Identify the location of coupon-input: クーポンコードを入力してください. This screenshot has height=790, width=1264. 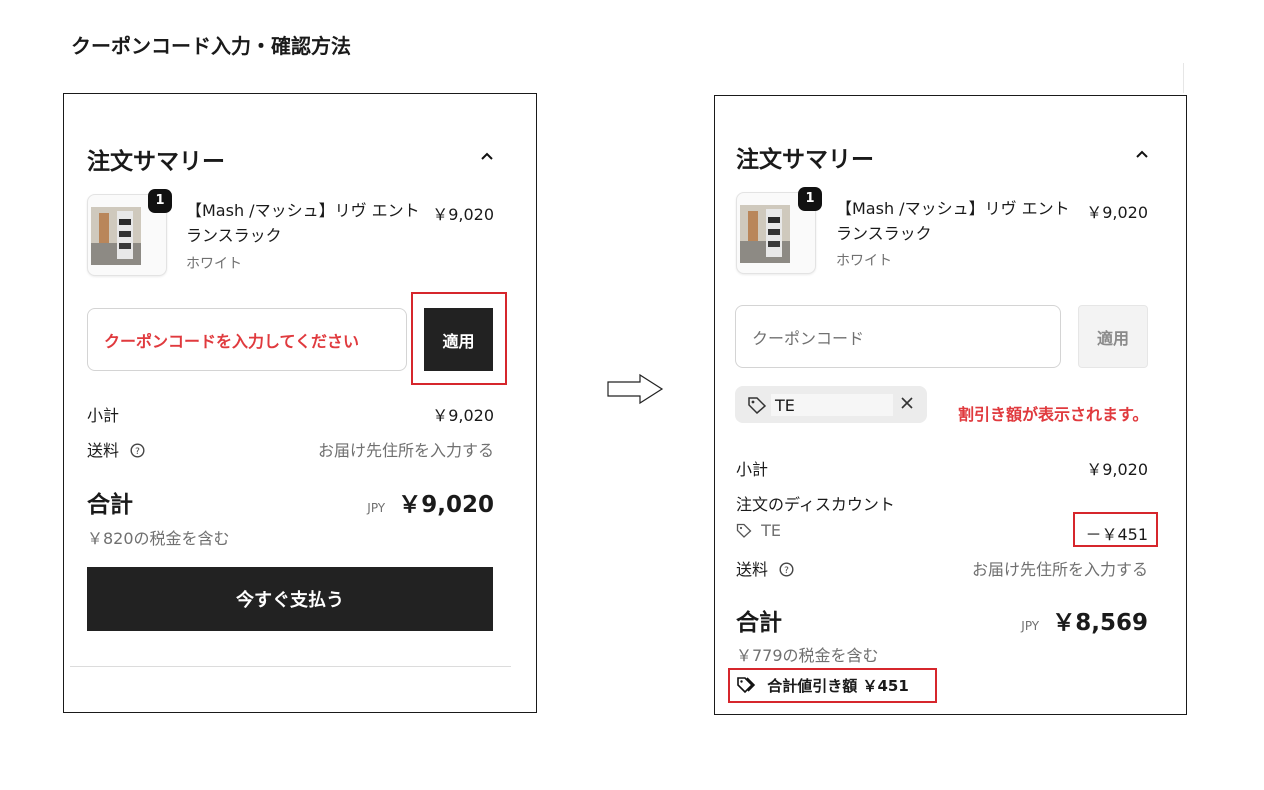
(247, 339).